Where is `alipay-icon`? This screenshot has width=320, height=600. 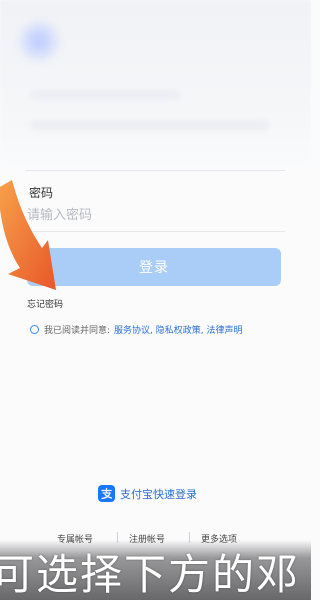
alipay-icon is located at coordinates (106, 493).